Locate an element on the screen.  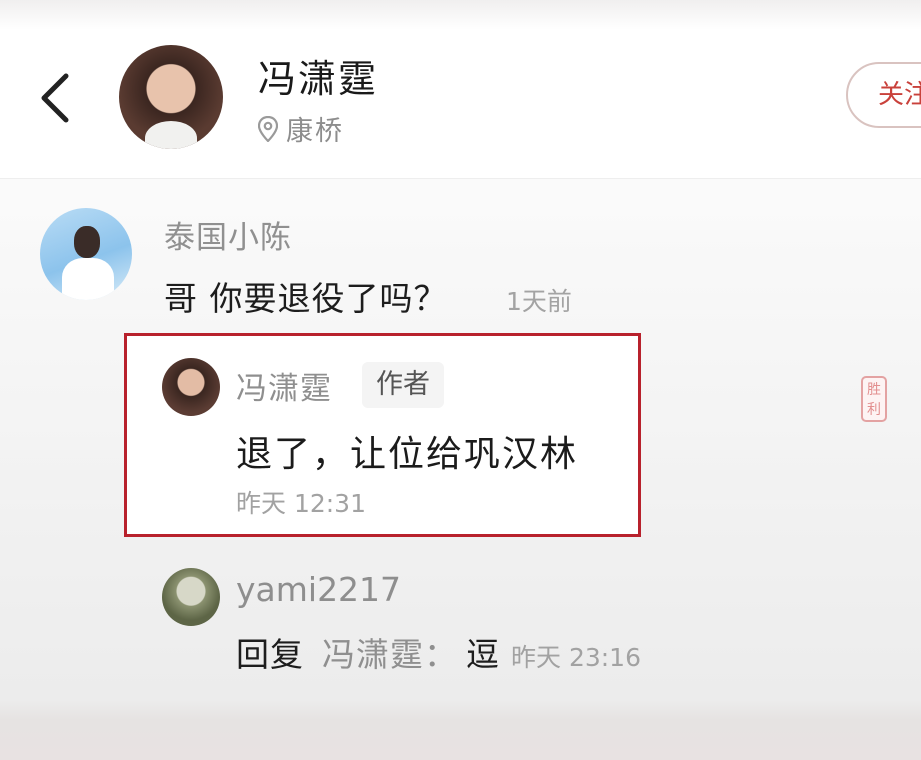
reply-label: 回复 is located at coordinates (270, 654).